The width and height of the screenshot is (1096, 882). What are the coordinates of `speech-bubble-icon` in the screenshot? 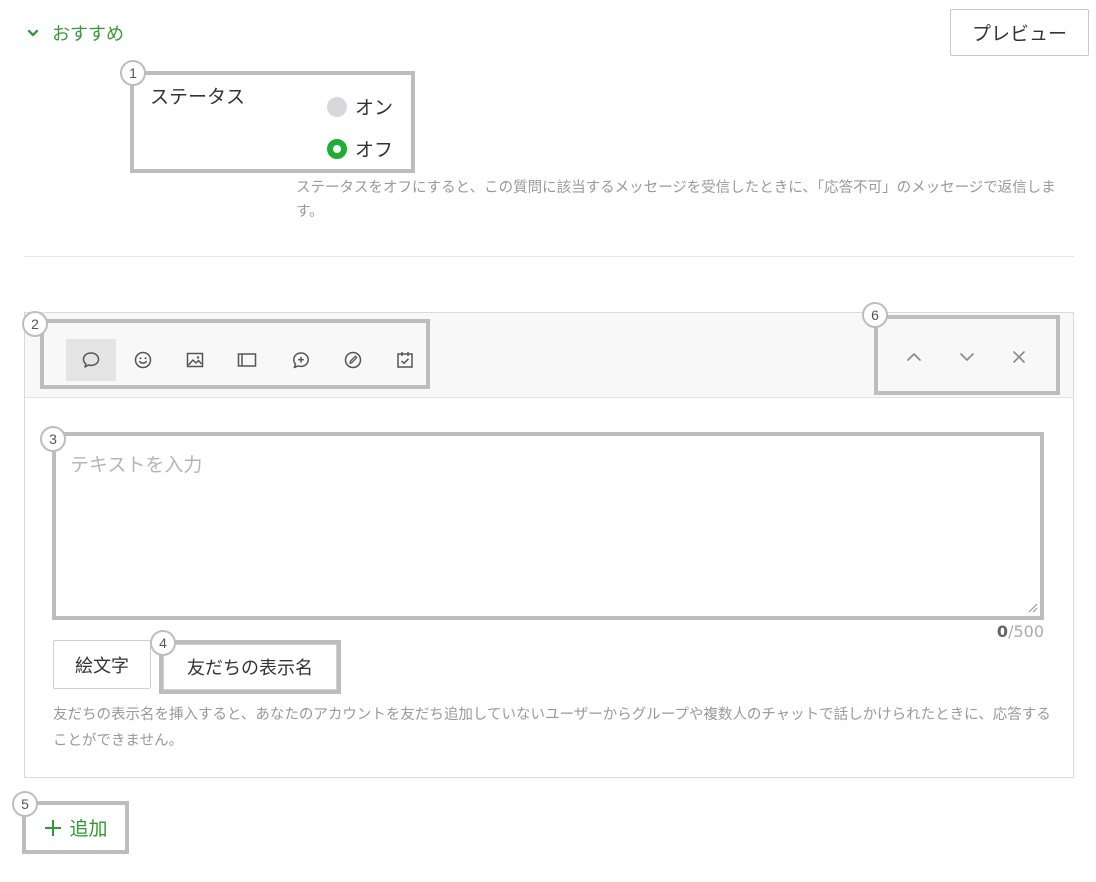 It's located at (91, 360).